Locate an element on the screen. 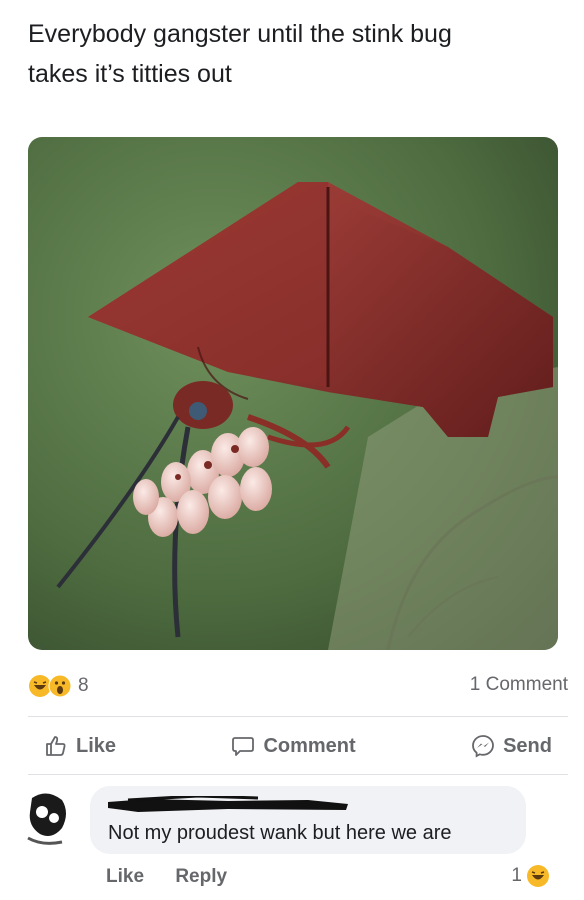 The width and height of the screenshot is (584, 900). comment-reaction-count: 1 is located at coordinates (516, 875).